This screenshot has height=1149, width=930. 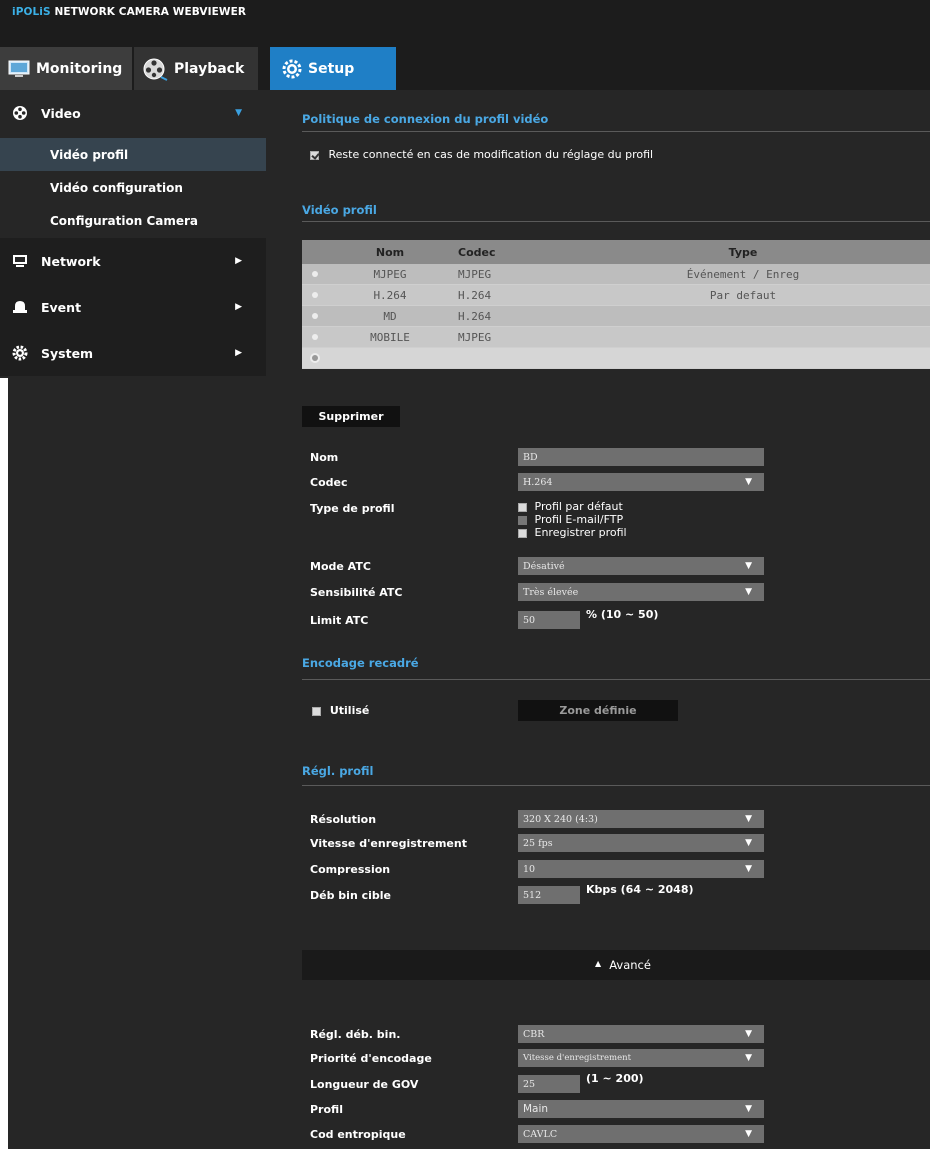 What do you see at coordinates (551, 592) in the screenshot?
I see `atc-sensitivity-value: Très élevée` at bounding box center [551, 592].